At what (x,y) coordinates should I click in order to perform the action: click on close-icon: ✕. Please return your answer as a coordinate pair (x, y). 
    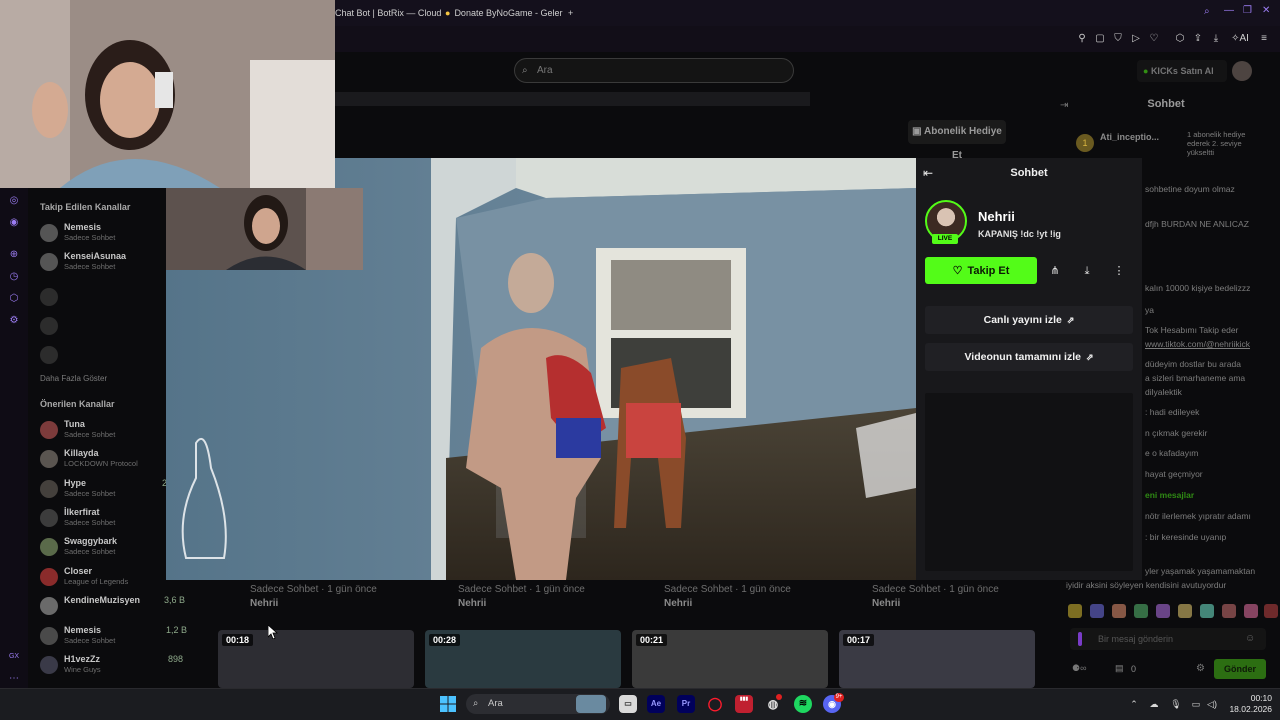
    Looking at the image, I should click on (1268, 11).